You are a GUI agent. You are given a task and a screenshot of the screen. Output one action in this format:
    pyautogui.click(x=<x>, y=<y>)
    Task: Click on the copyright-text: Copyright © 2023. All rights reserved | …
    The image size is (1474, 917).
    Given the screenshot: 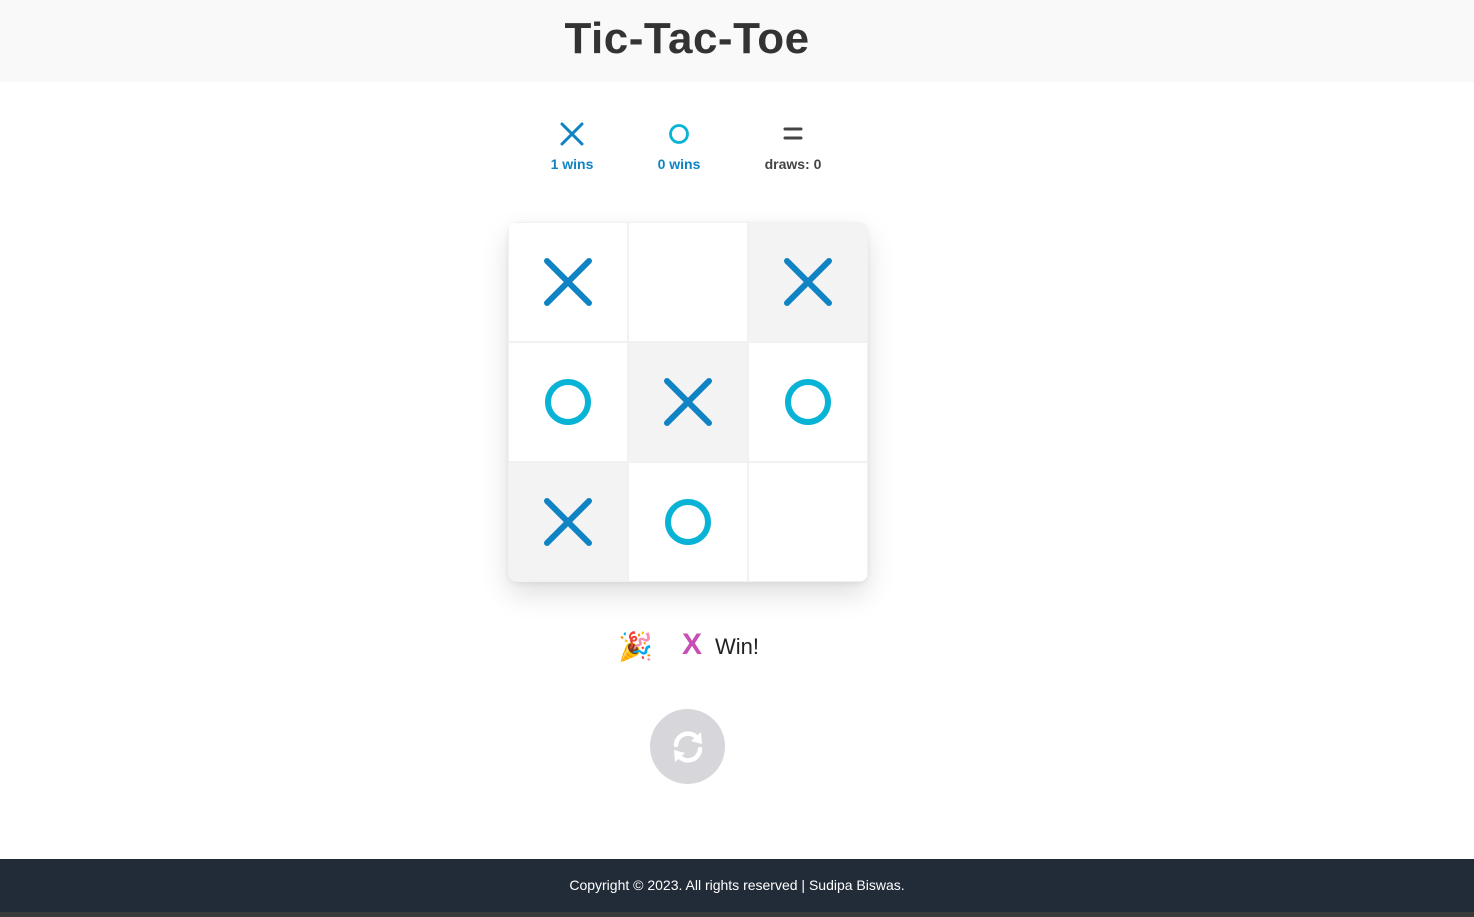 What is the action you would take?
    pyautogui.click(x=737, y=885)
    